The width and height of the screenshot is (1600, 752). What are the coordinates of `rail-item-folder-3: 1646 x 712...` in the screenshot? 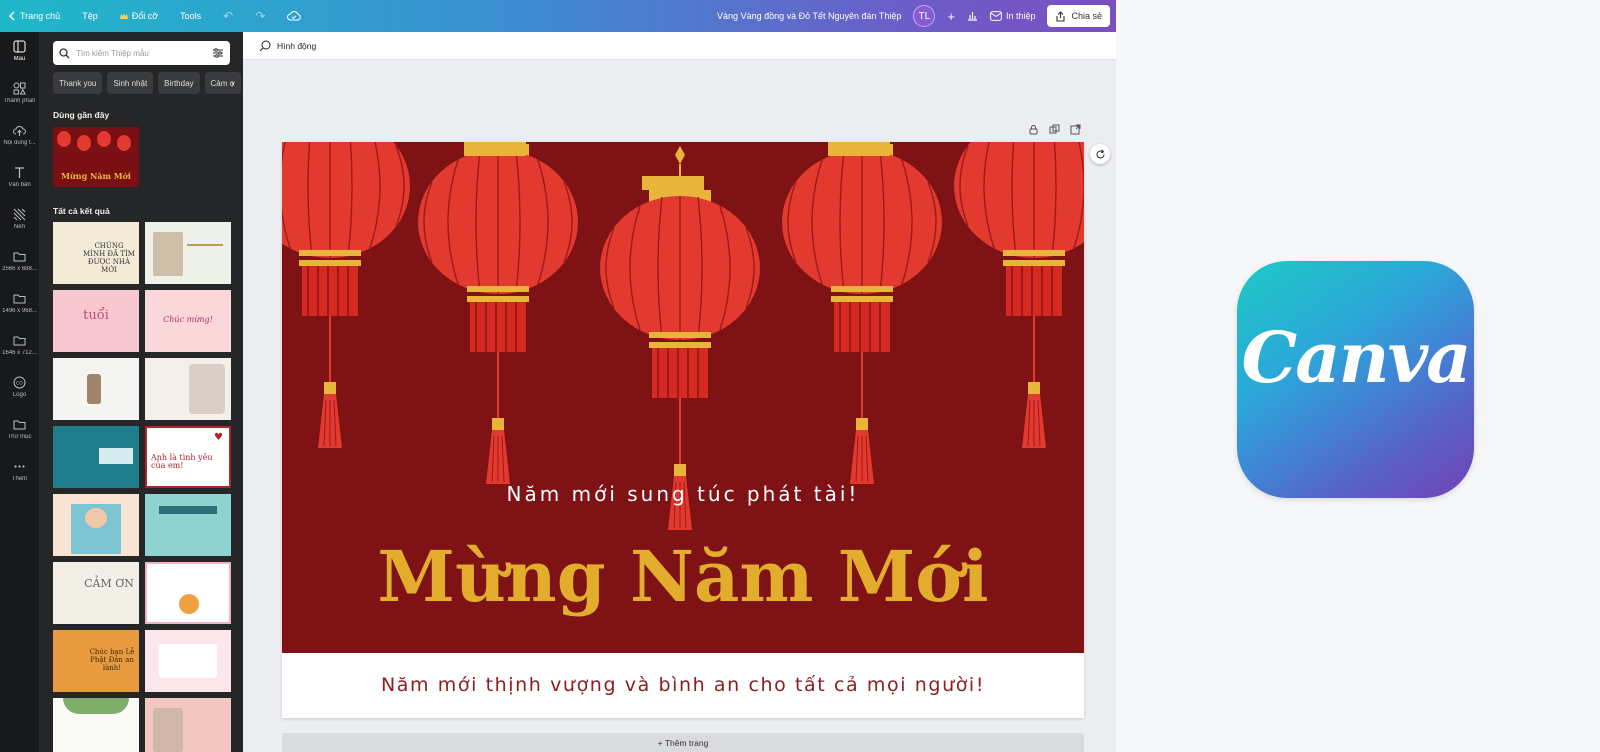 It's located at (19, 354).